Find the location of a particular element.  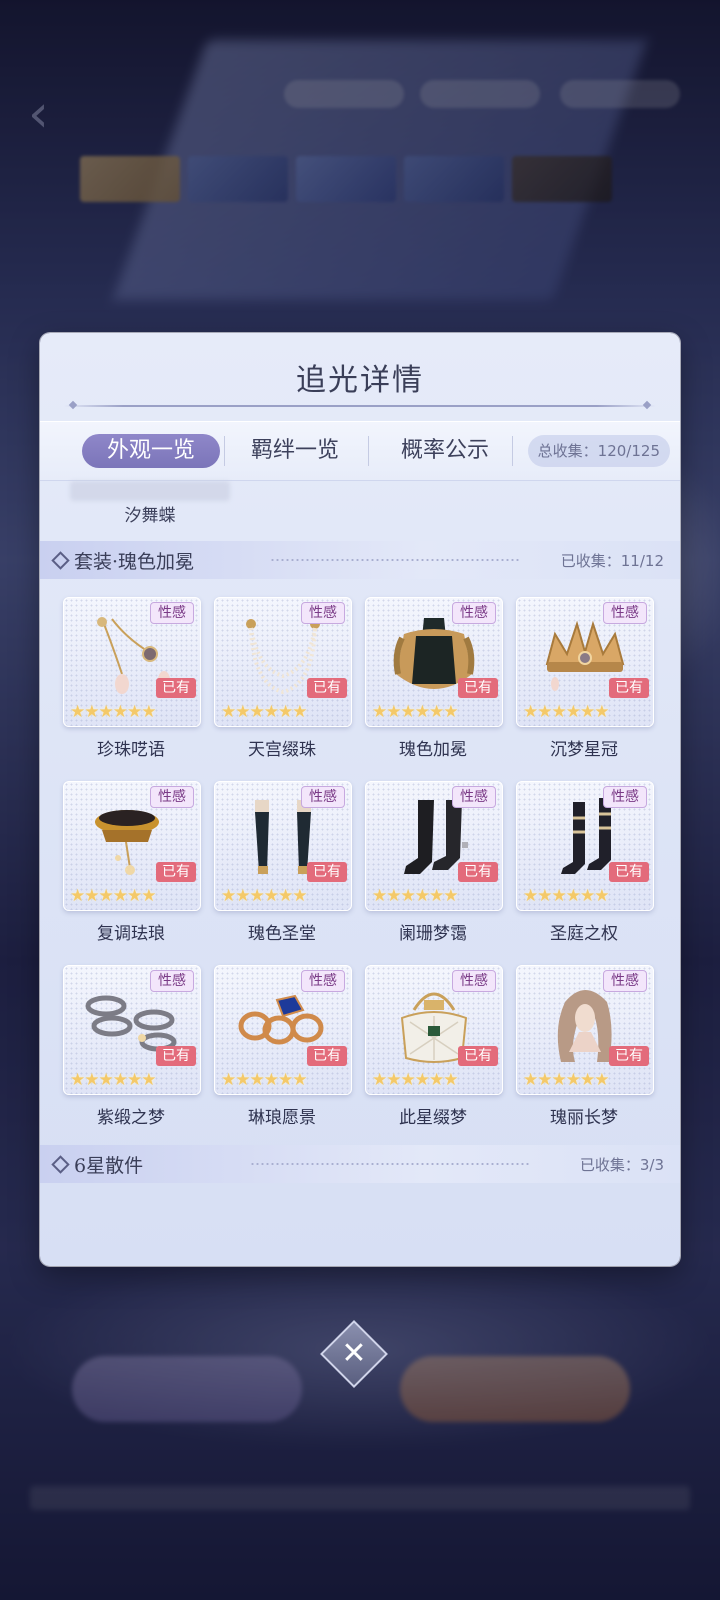

item-name: 天宫缀珠 is located at coordinates (282, 750).